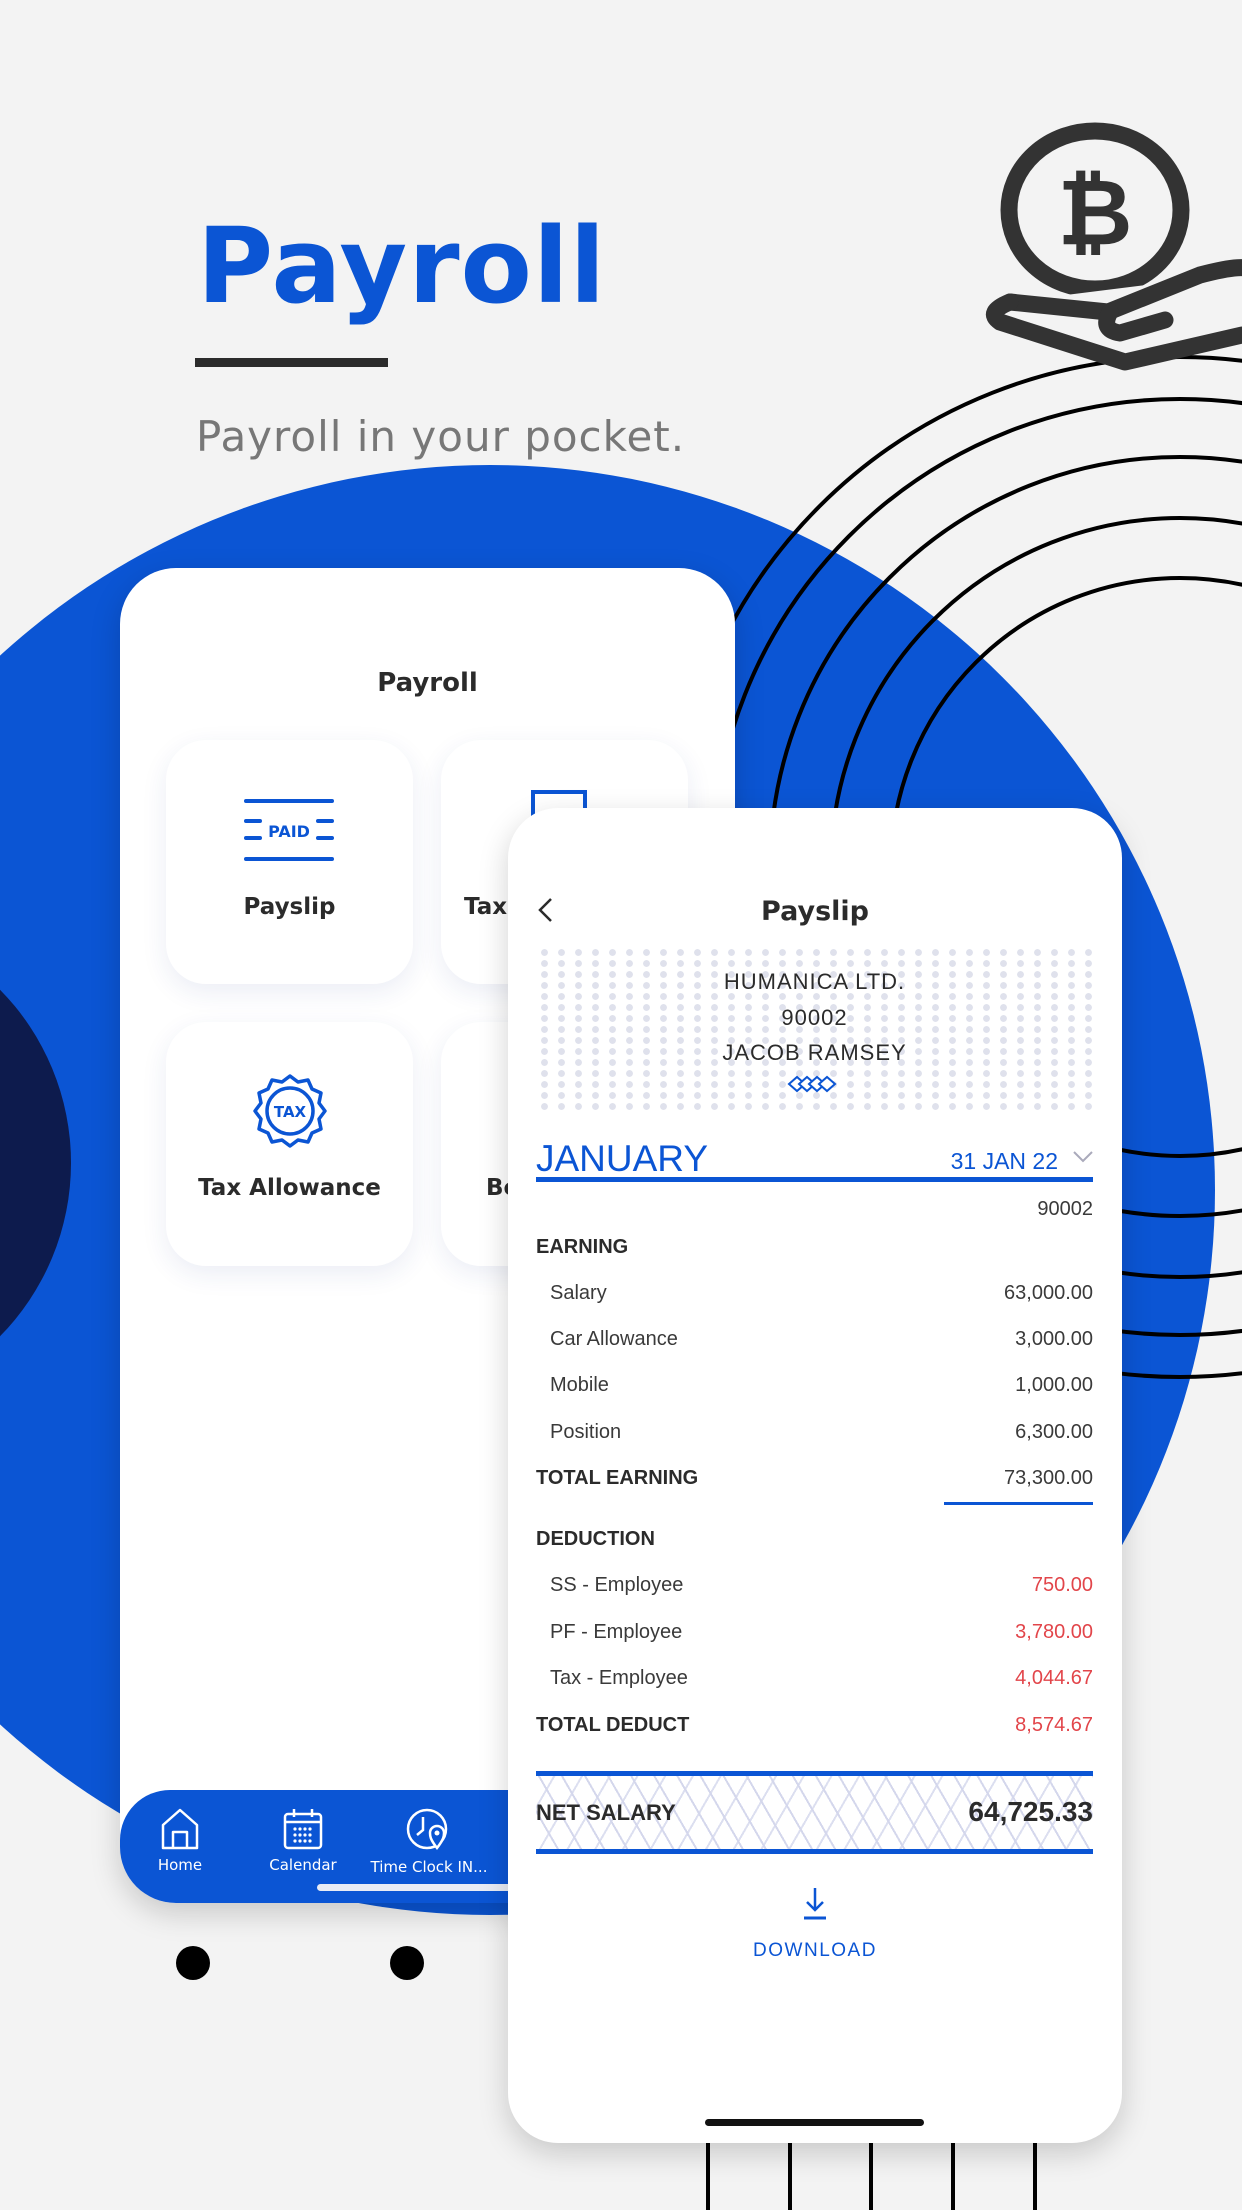 The image size is (1242, 2210). I want to click on home-icon, so click(180, 1829).